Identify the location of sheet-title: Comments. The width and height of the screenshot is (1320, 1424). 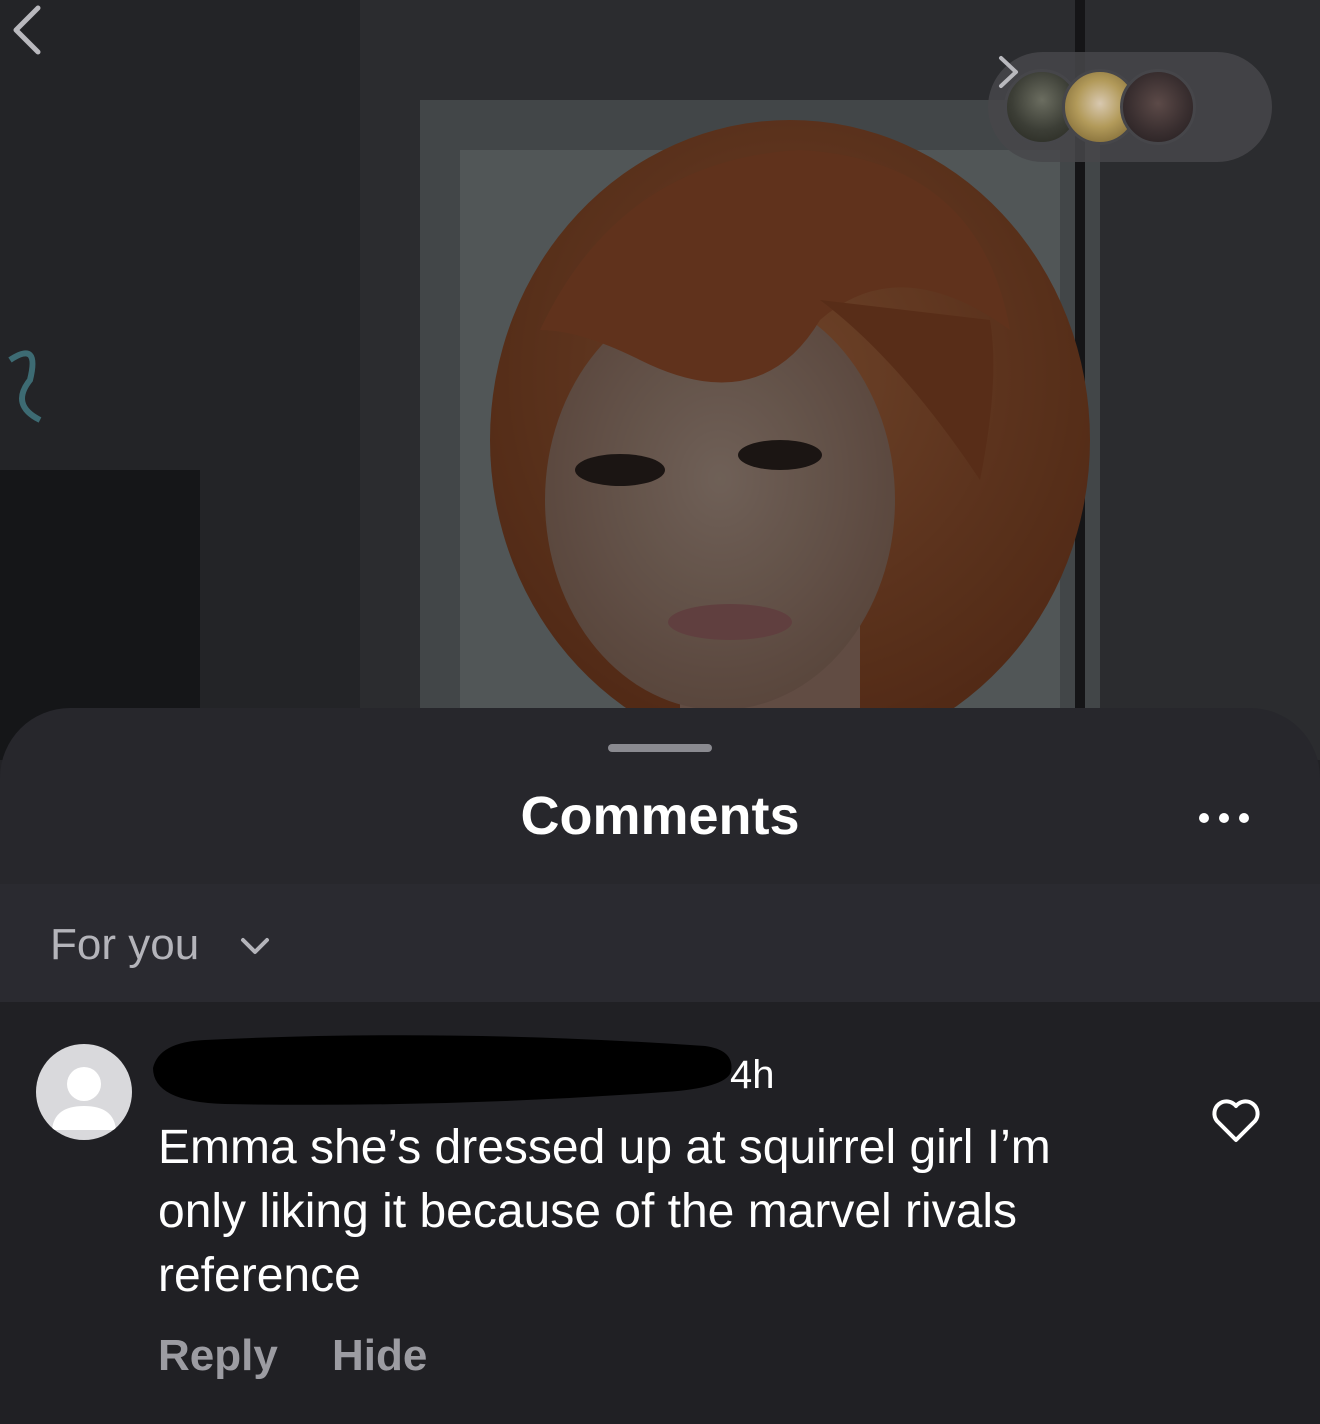
(660, 816).